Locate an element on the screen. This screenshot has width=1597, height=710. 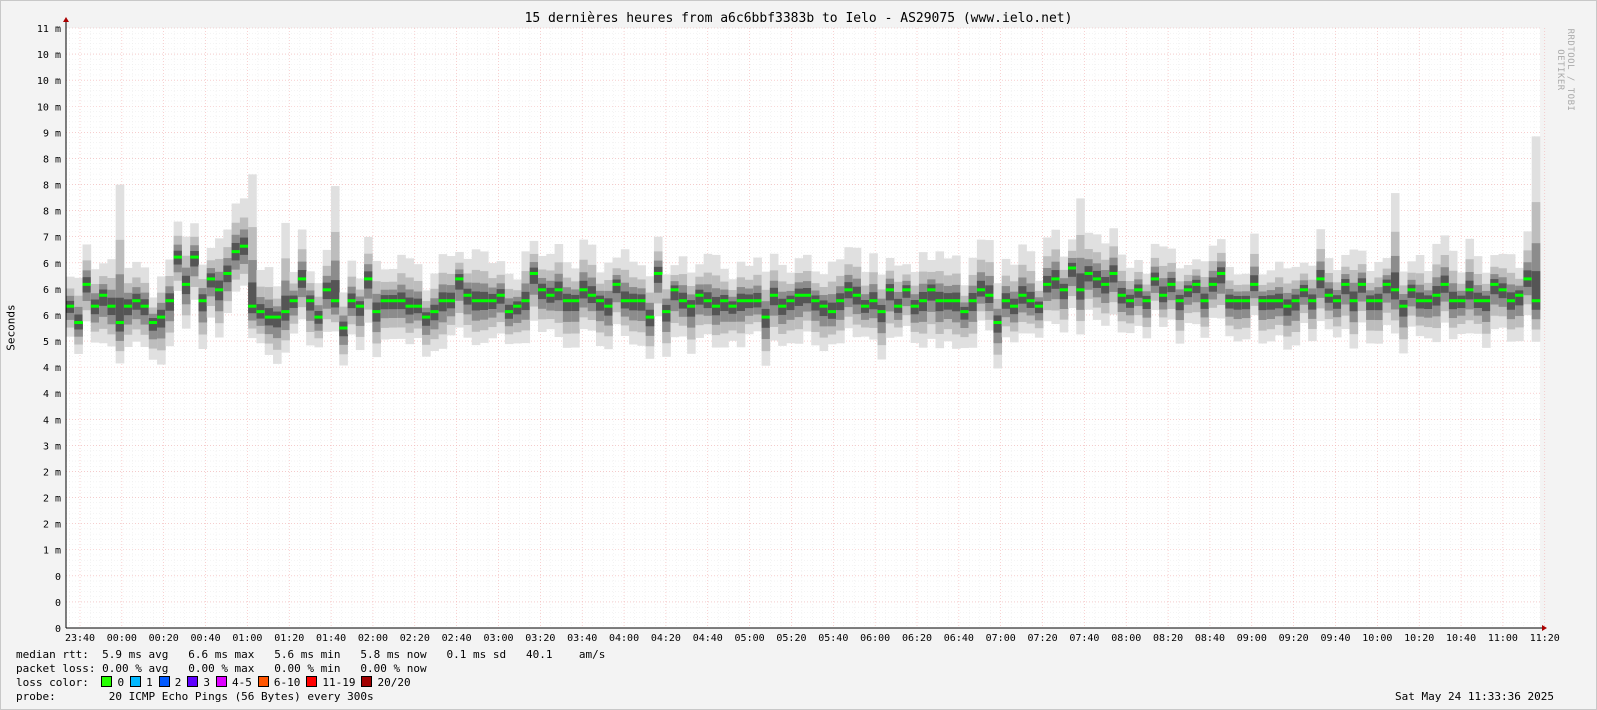
loss-color-swatch-label: 6-10 is located at coordinates (287, 682).